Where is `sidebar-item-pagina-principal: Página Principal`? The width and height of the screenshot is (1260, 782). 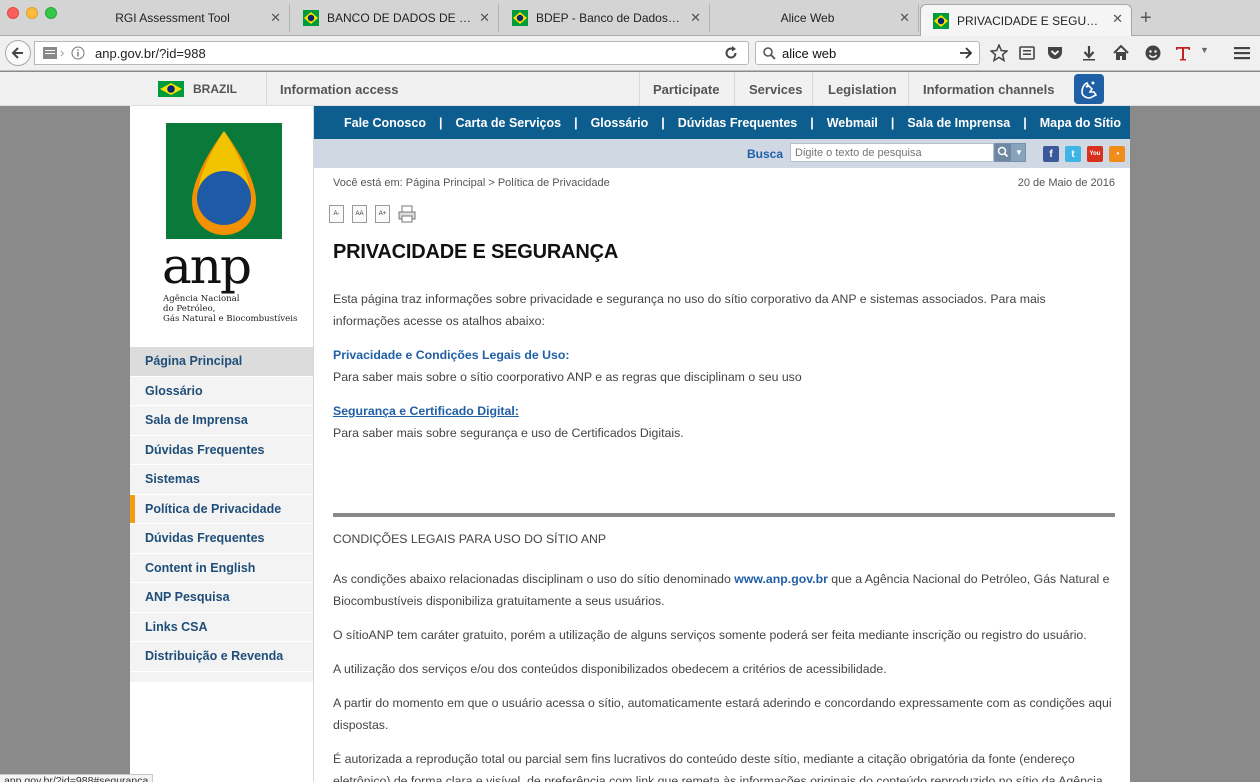
sidebar-item-pagina-principal: Página Principal is located at coordinates (221, 362).